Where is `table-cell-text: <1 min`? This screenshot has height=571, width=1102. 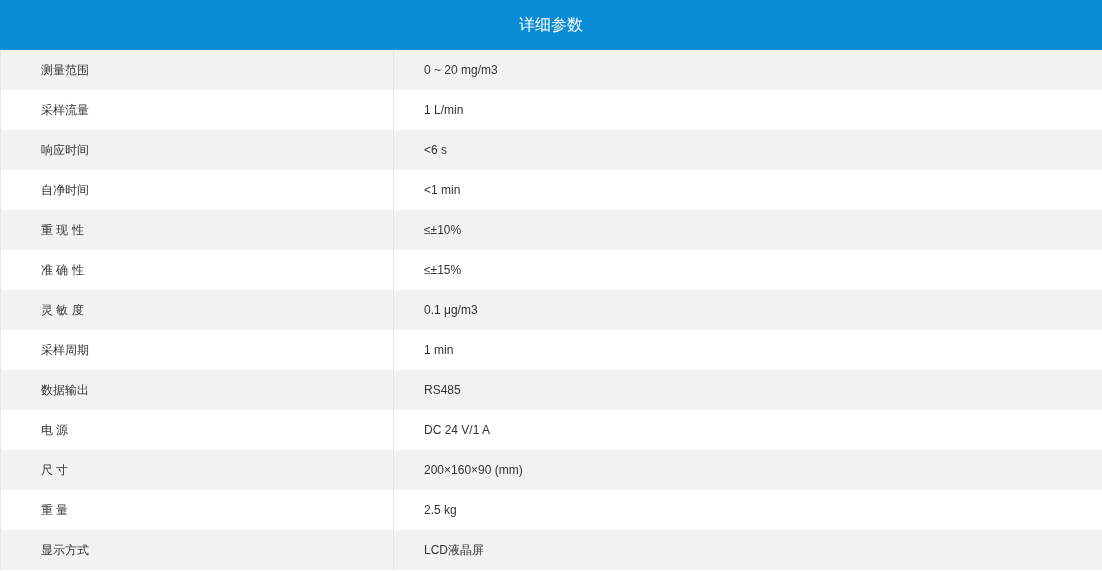 table-cell-text: <1 min is located at coordinates (442, 190).